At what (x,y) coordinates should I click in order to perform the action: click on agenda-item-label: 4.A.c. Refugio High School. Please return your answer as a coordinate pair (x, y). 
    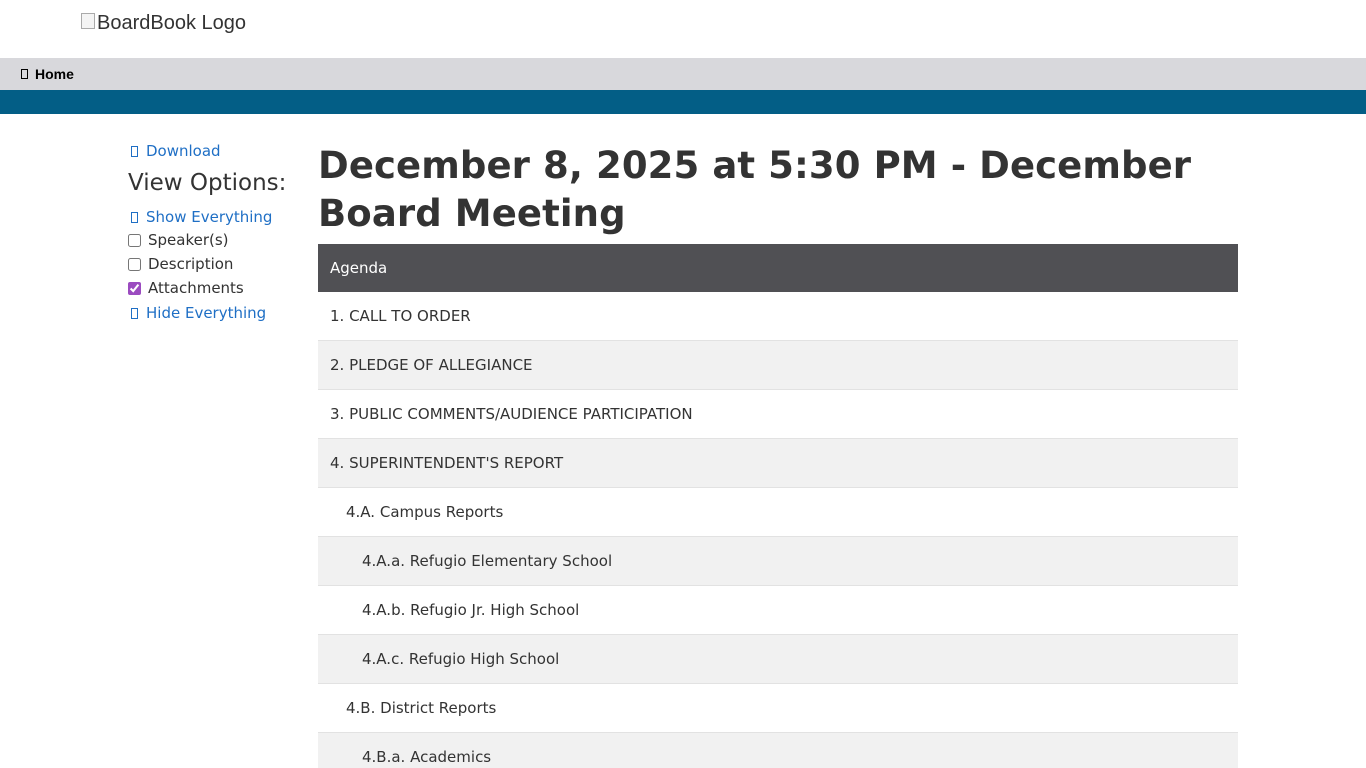
    Looking at the image, I should click on (461, 659).